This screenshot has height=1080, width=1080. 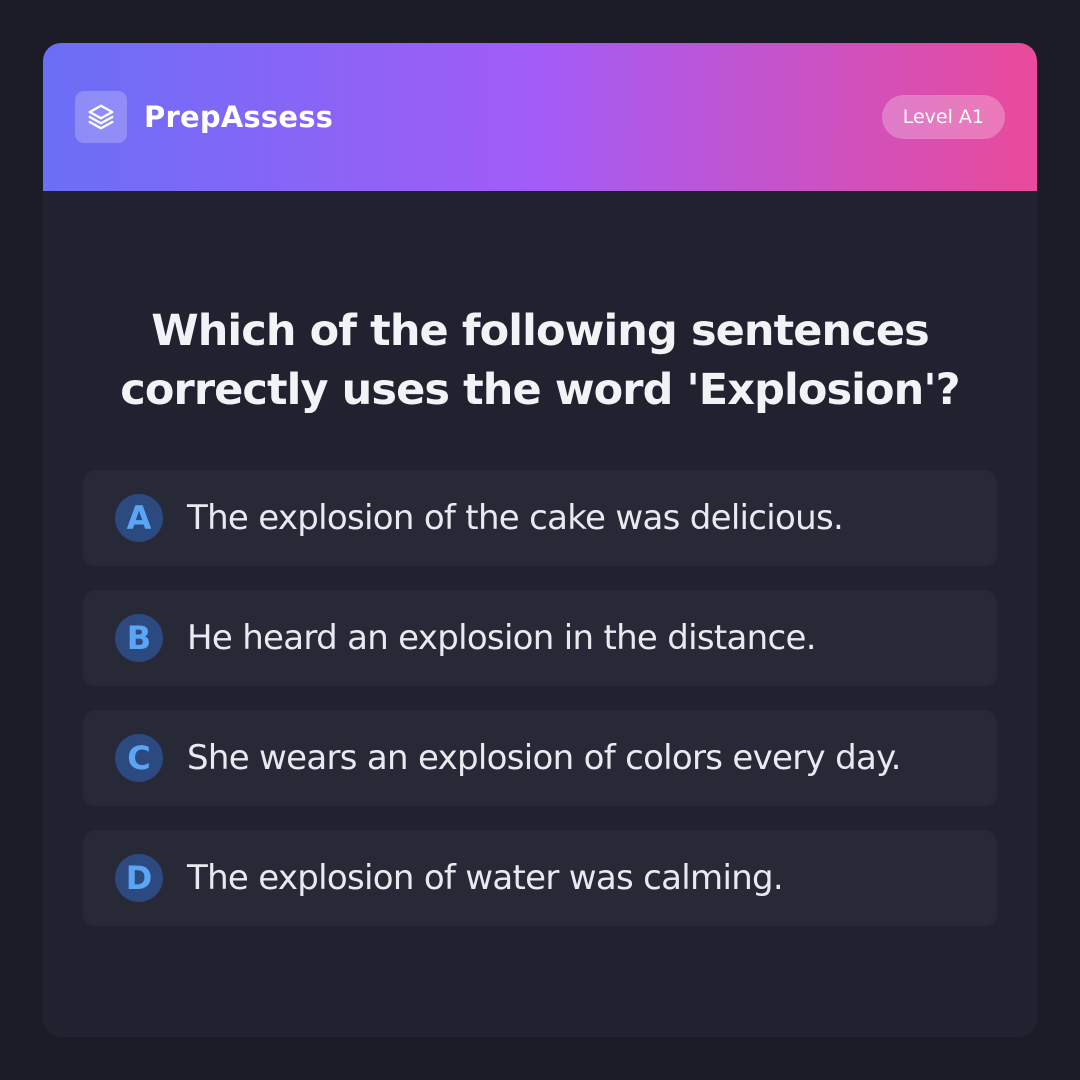 What do you see at coordinates (485, 878) in the screenshot?
I see `option-text-d: The explosion of water was calming.` at bounding box center [485, 878].